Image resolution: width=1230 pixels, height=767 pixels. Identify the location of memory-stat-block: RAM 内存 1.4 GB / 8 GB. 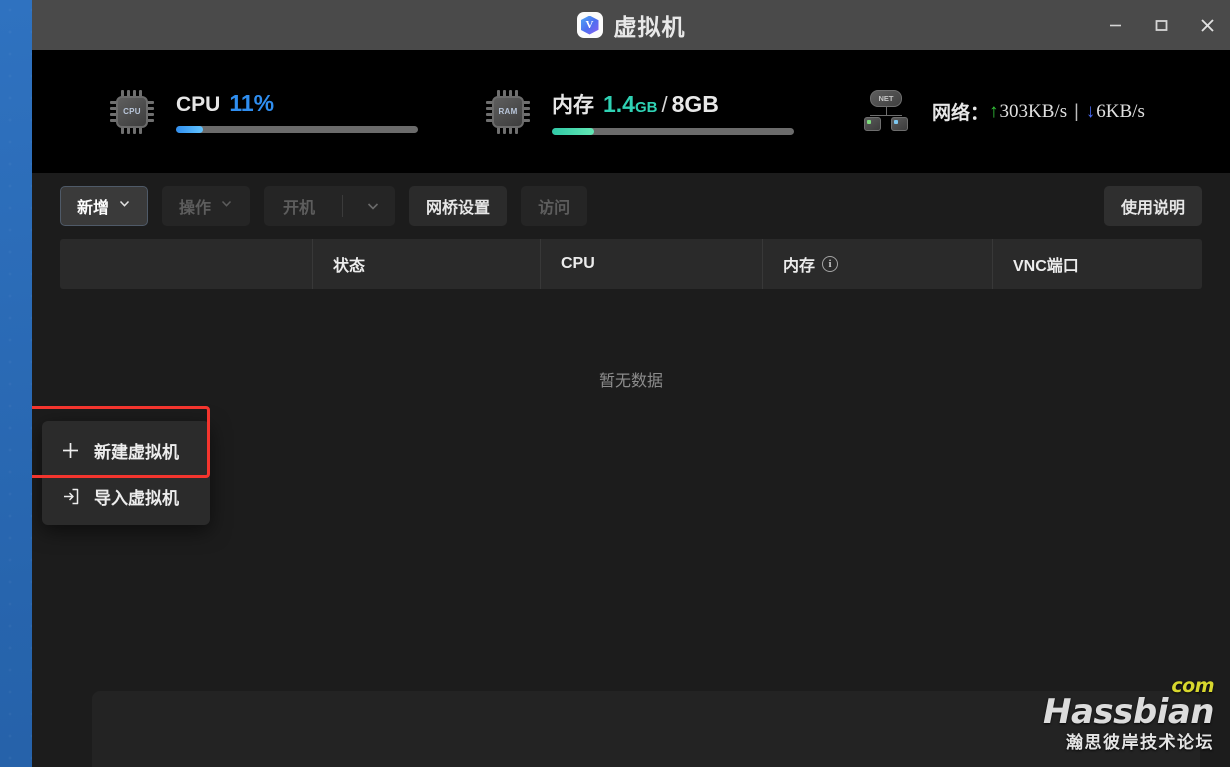
(640, 112).